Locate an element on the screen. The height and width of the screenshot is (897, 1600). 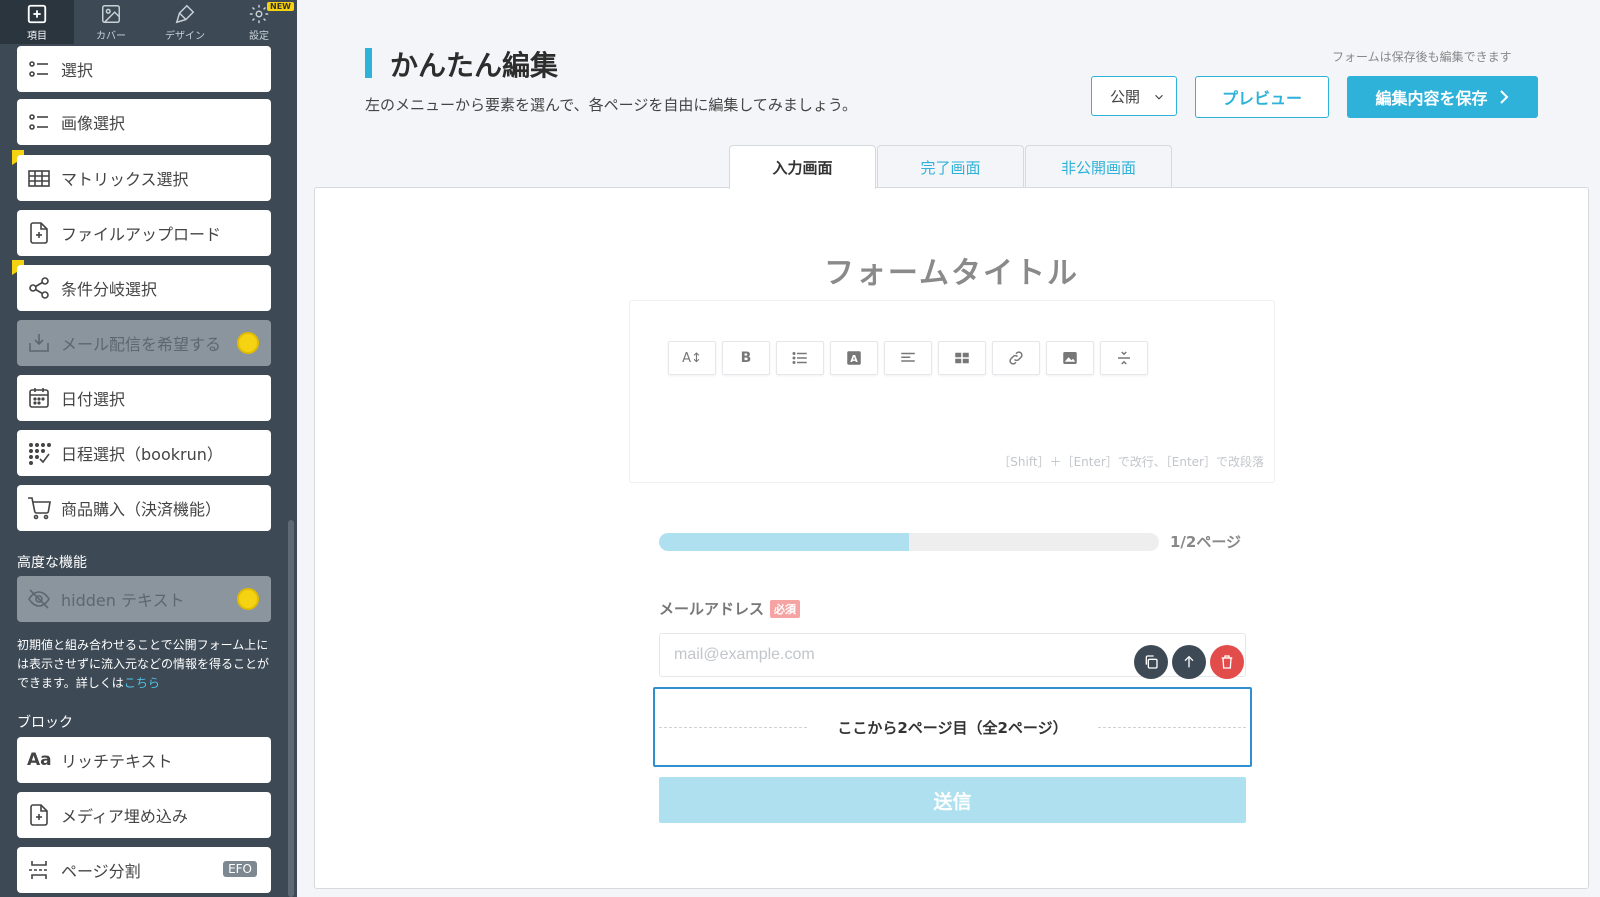
sidebar-item-page-split: ページ分割 EFO is located at coordinates (144, 870).